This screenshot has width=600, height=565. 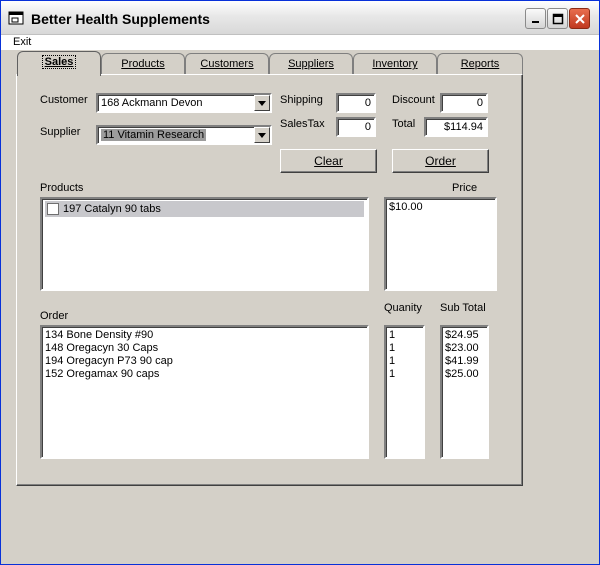 What do you see at coordinates (16, 18) in the screenshot?
I see `app-icon` at bounding box center [16, 18].